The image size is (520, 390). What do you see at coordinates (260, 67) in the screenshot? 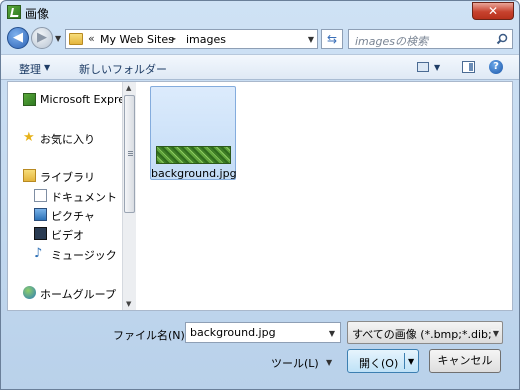
I see `command-bar: 整理 ▼ 新しいフォルダー ▼ ?` at bounding box center [260, 67].